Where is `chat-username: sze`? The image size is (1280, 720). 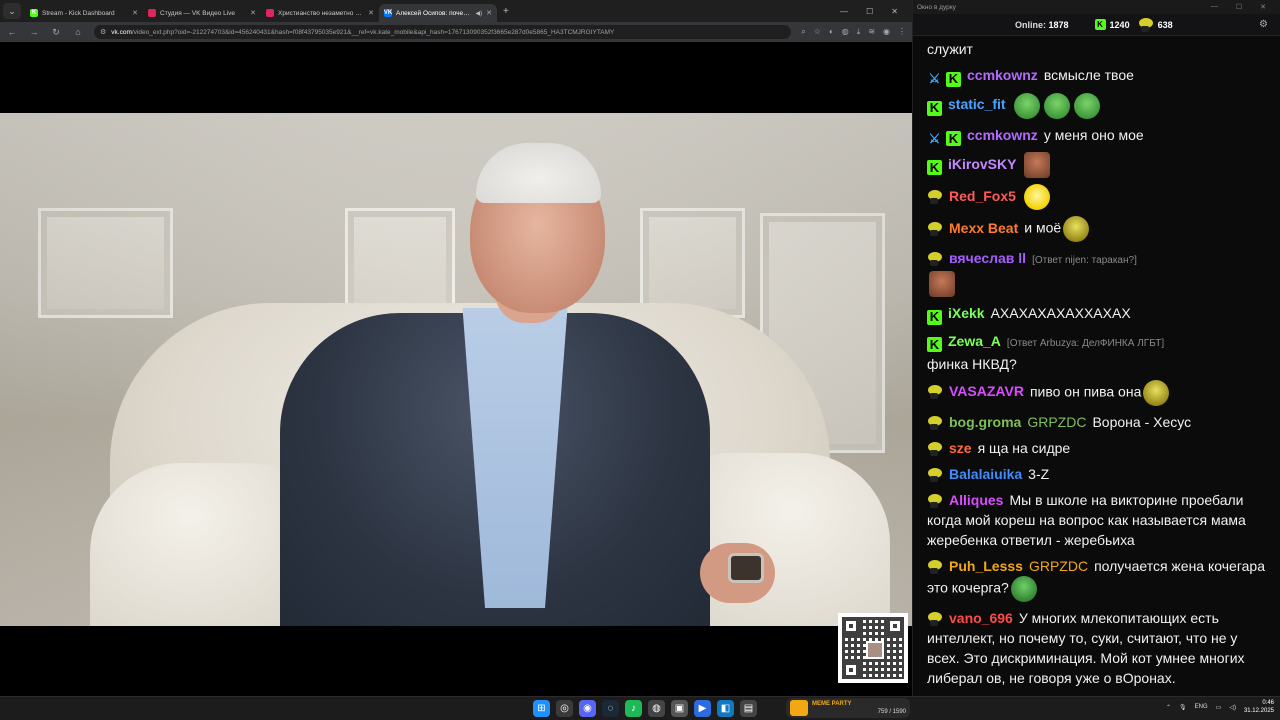 chat-username: sze is located at coordinates (960, 448).